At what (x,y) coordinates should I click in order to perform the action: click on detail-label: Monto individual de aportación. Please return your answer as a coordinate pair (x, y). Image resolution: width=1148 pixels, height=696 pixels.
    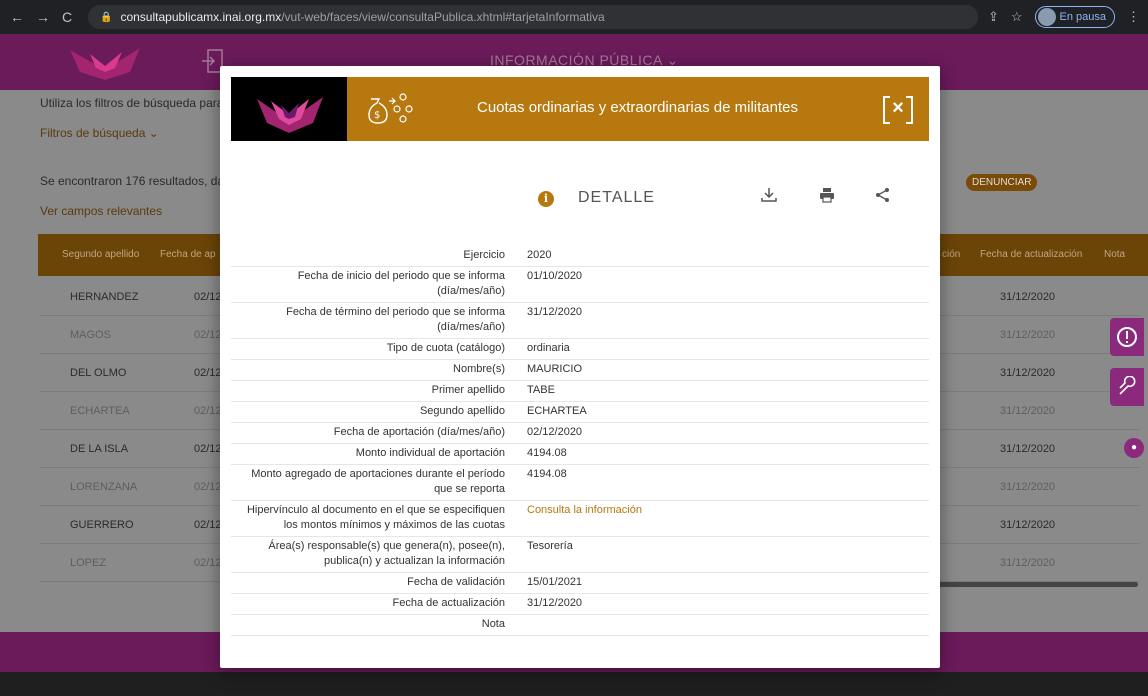
    Looking at the image, I should click on (430, 453).